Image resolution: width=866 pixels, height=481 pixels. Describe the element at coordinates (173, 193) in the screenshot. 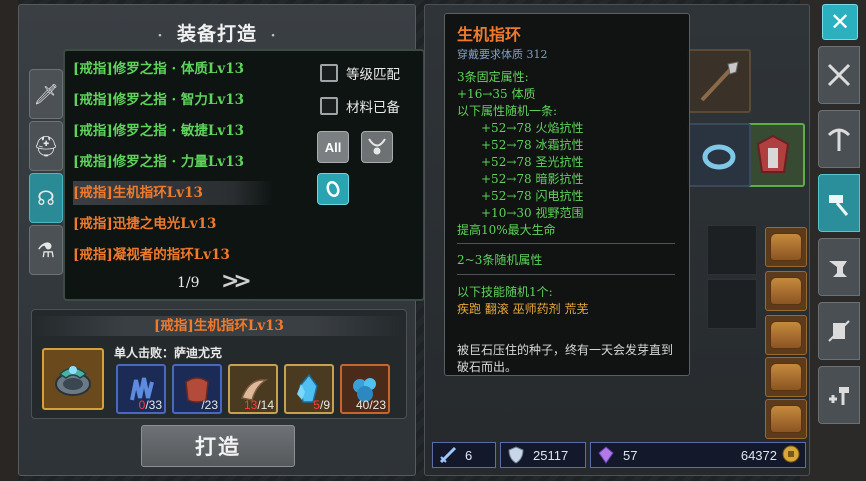

I see `recipe-item-selected: [戒指]生机指环Lv13` at that location.